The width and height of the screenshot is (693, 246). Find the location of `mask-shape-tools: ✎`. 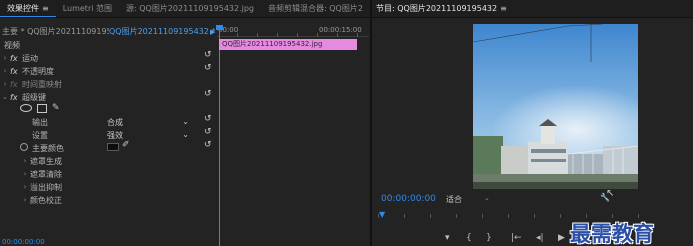

mask-shape-tools: ✎ is located at coordinates (40, 108).